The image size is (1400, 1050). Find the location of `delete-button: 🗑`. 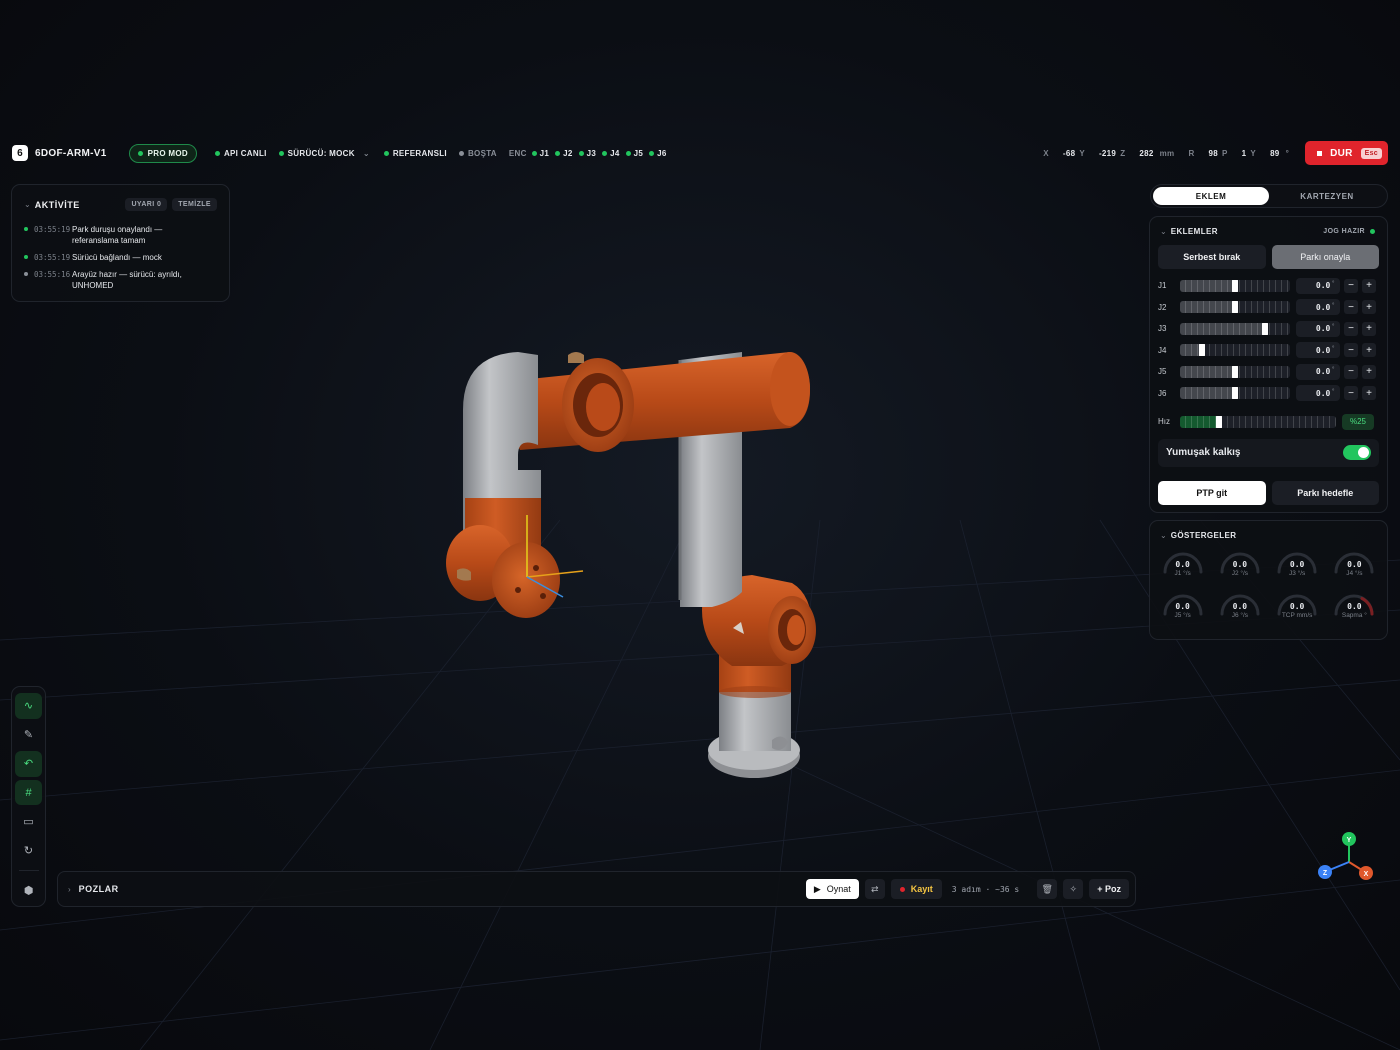

delete-button: 🗑 is located at coordinates (1047, 889).